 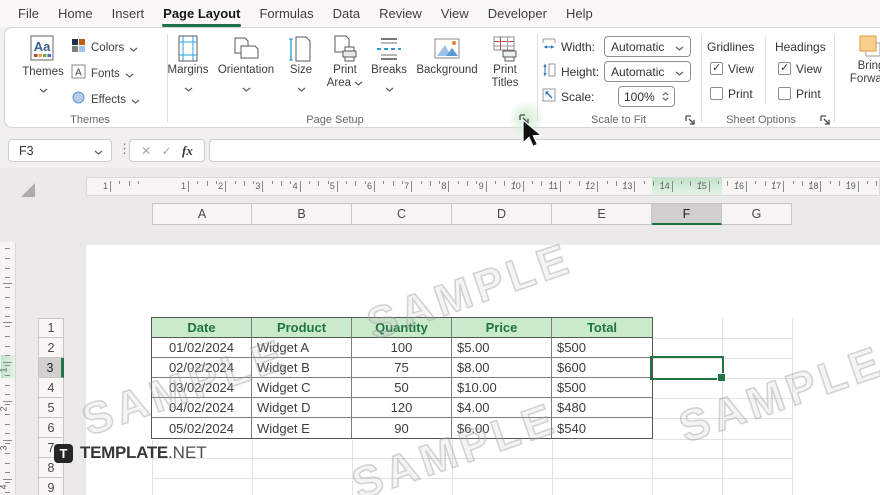 I want to click on print-area-label: Area, so click(x=345, y=83).